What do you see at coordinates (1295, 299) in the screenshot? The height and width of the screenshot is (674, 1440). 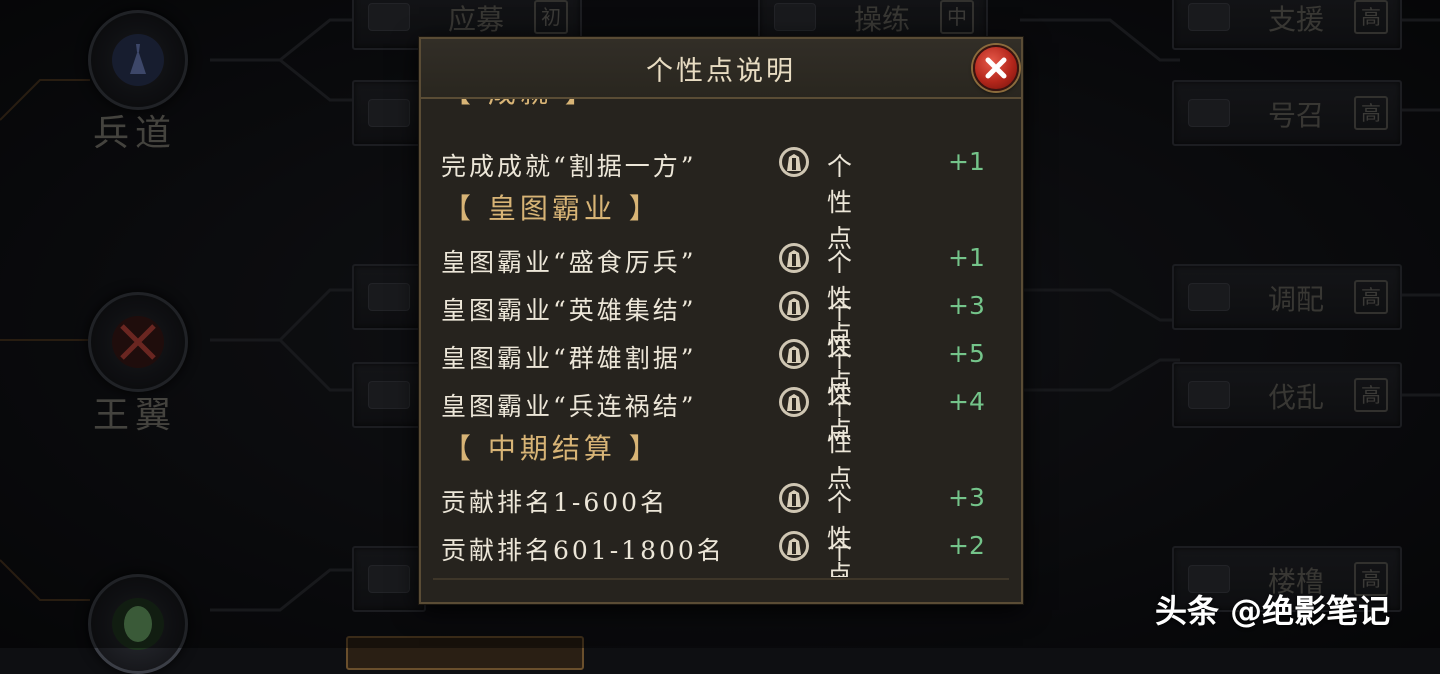 I see `skill-name: 调配` at bounding box center [1295, 299].